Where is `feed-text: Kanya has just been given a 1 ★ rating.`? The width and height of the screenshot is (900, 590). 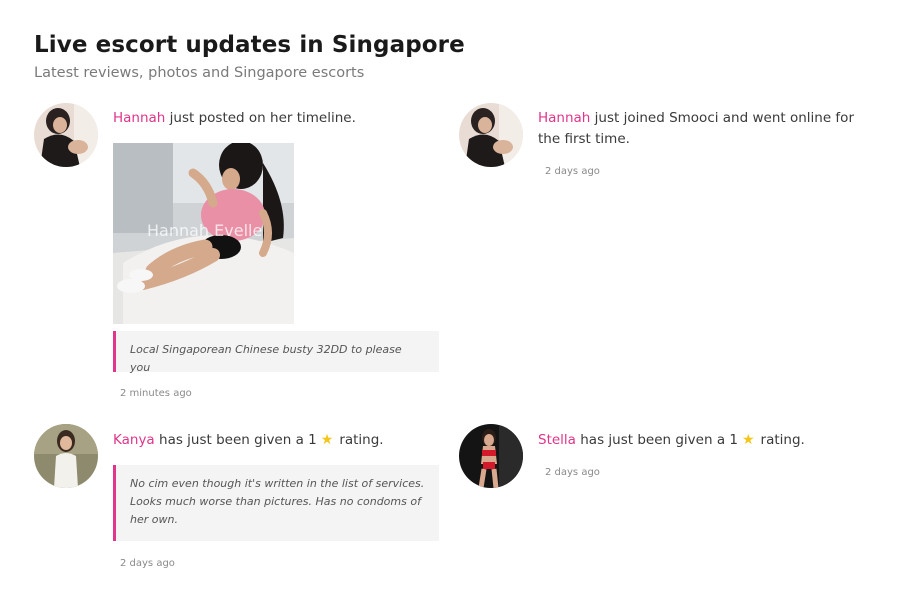
feed-text: Kanya has just been given a 1 ★ rating. is located at coordinates (278, 440).